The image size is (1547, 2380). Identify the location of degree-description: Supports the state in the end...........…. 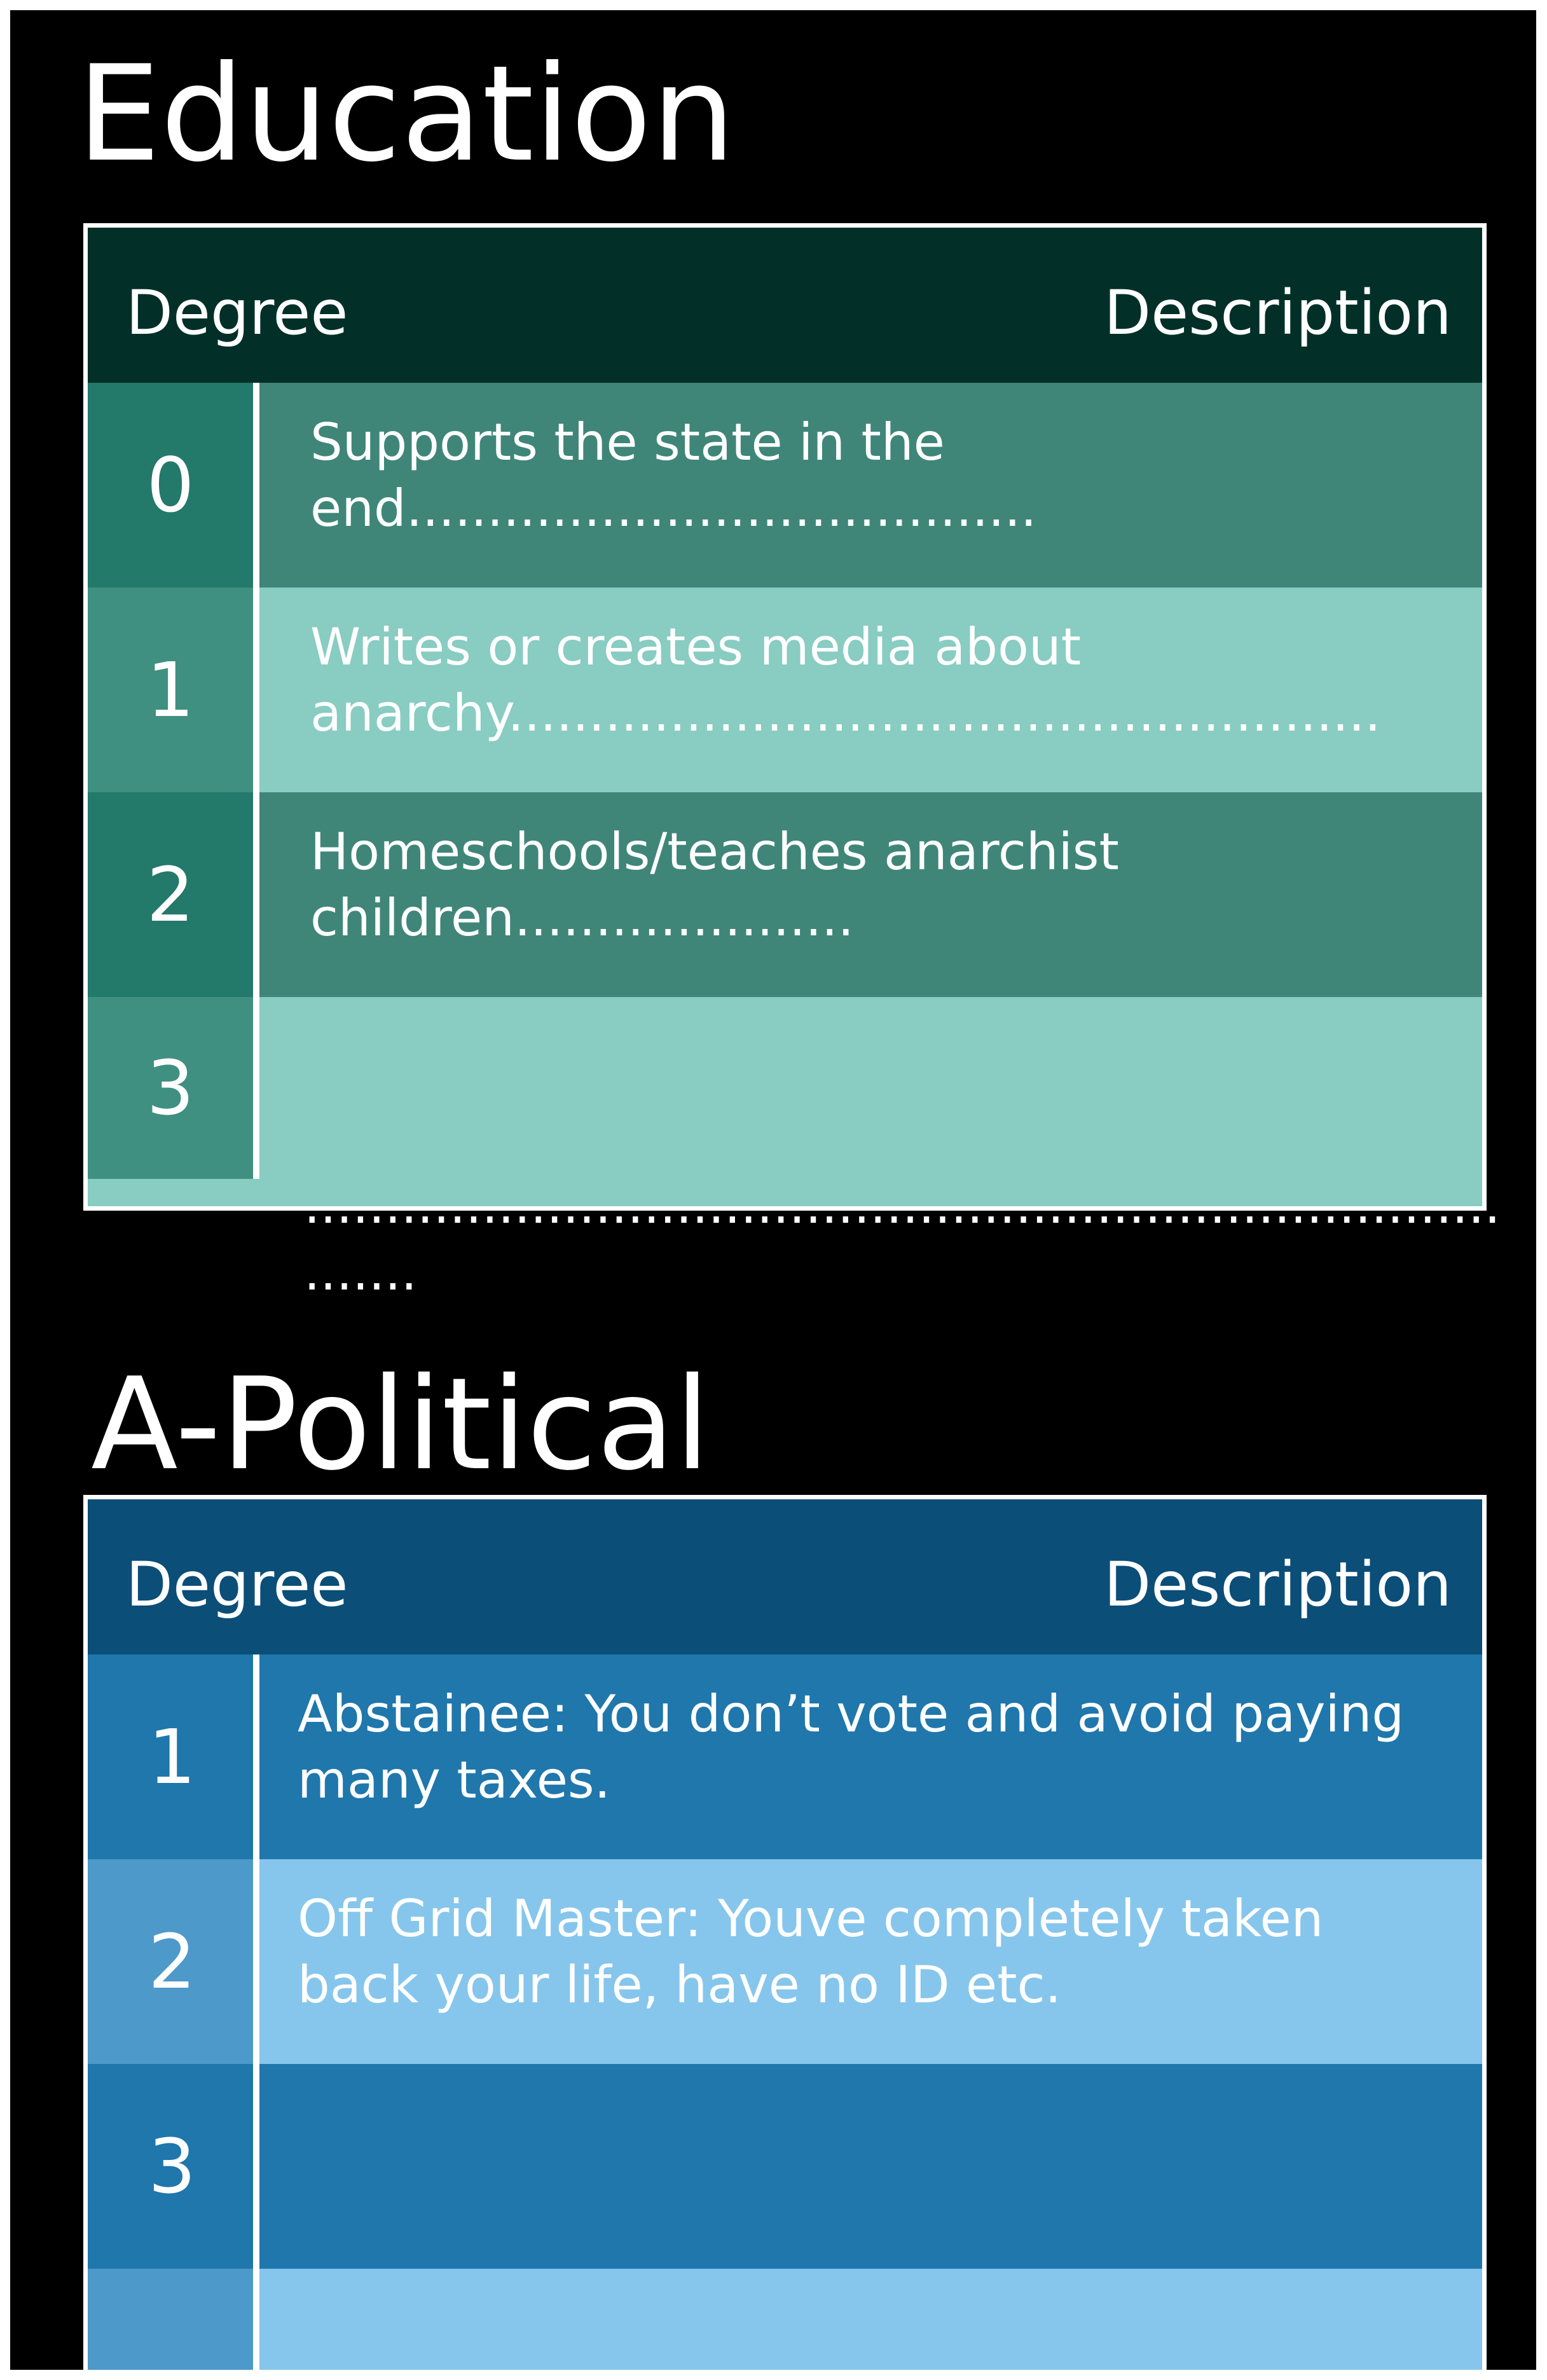
(870, 485).